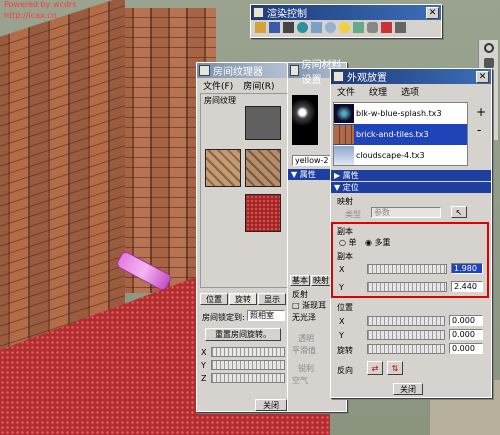  I want to click on material-preview, so click(305, 120).